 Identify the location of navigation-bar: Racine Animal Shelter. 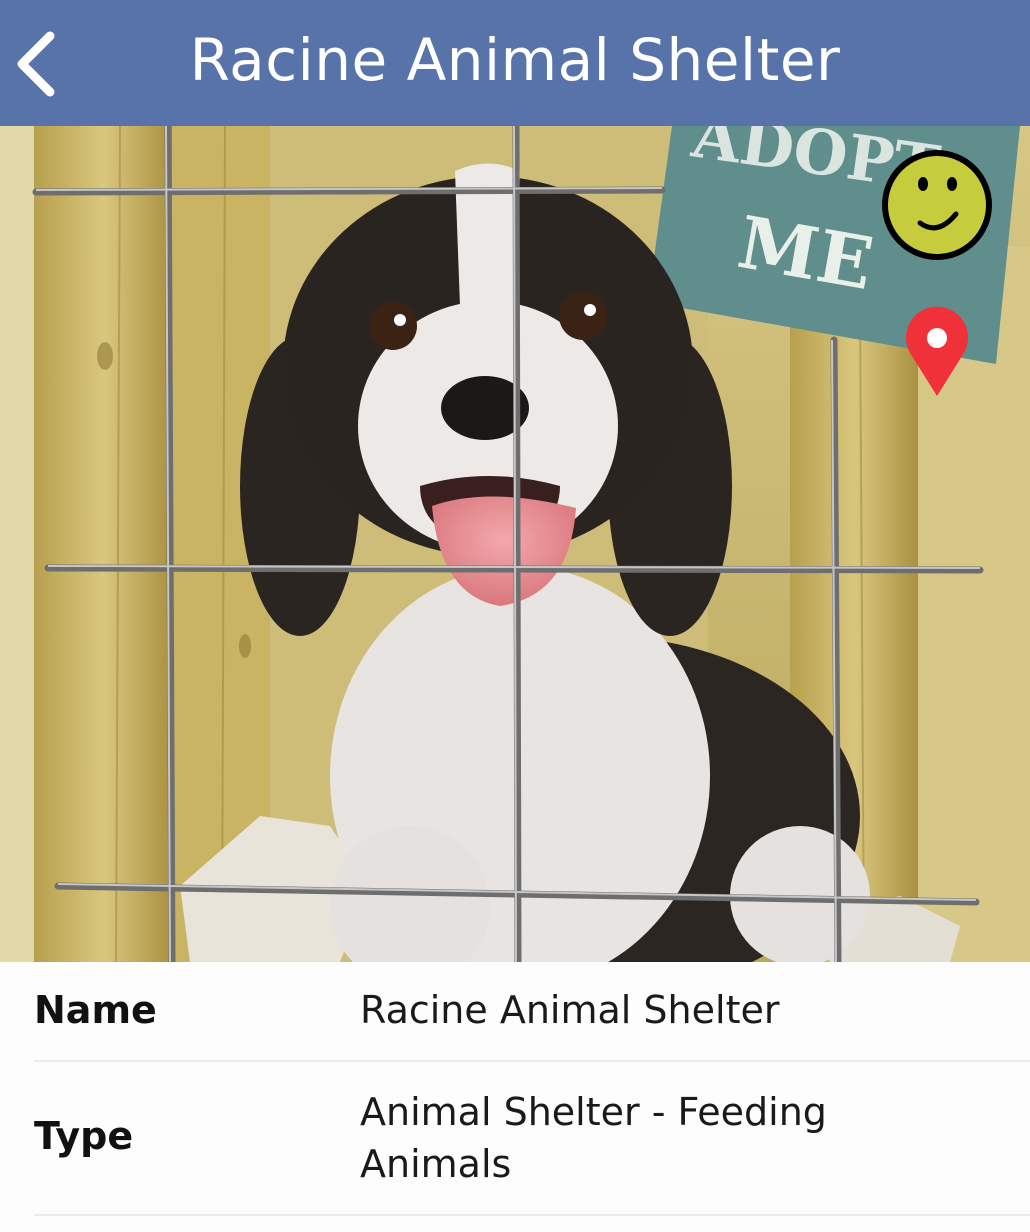
(515, 63).